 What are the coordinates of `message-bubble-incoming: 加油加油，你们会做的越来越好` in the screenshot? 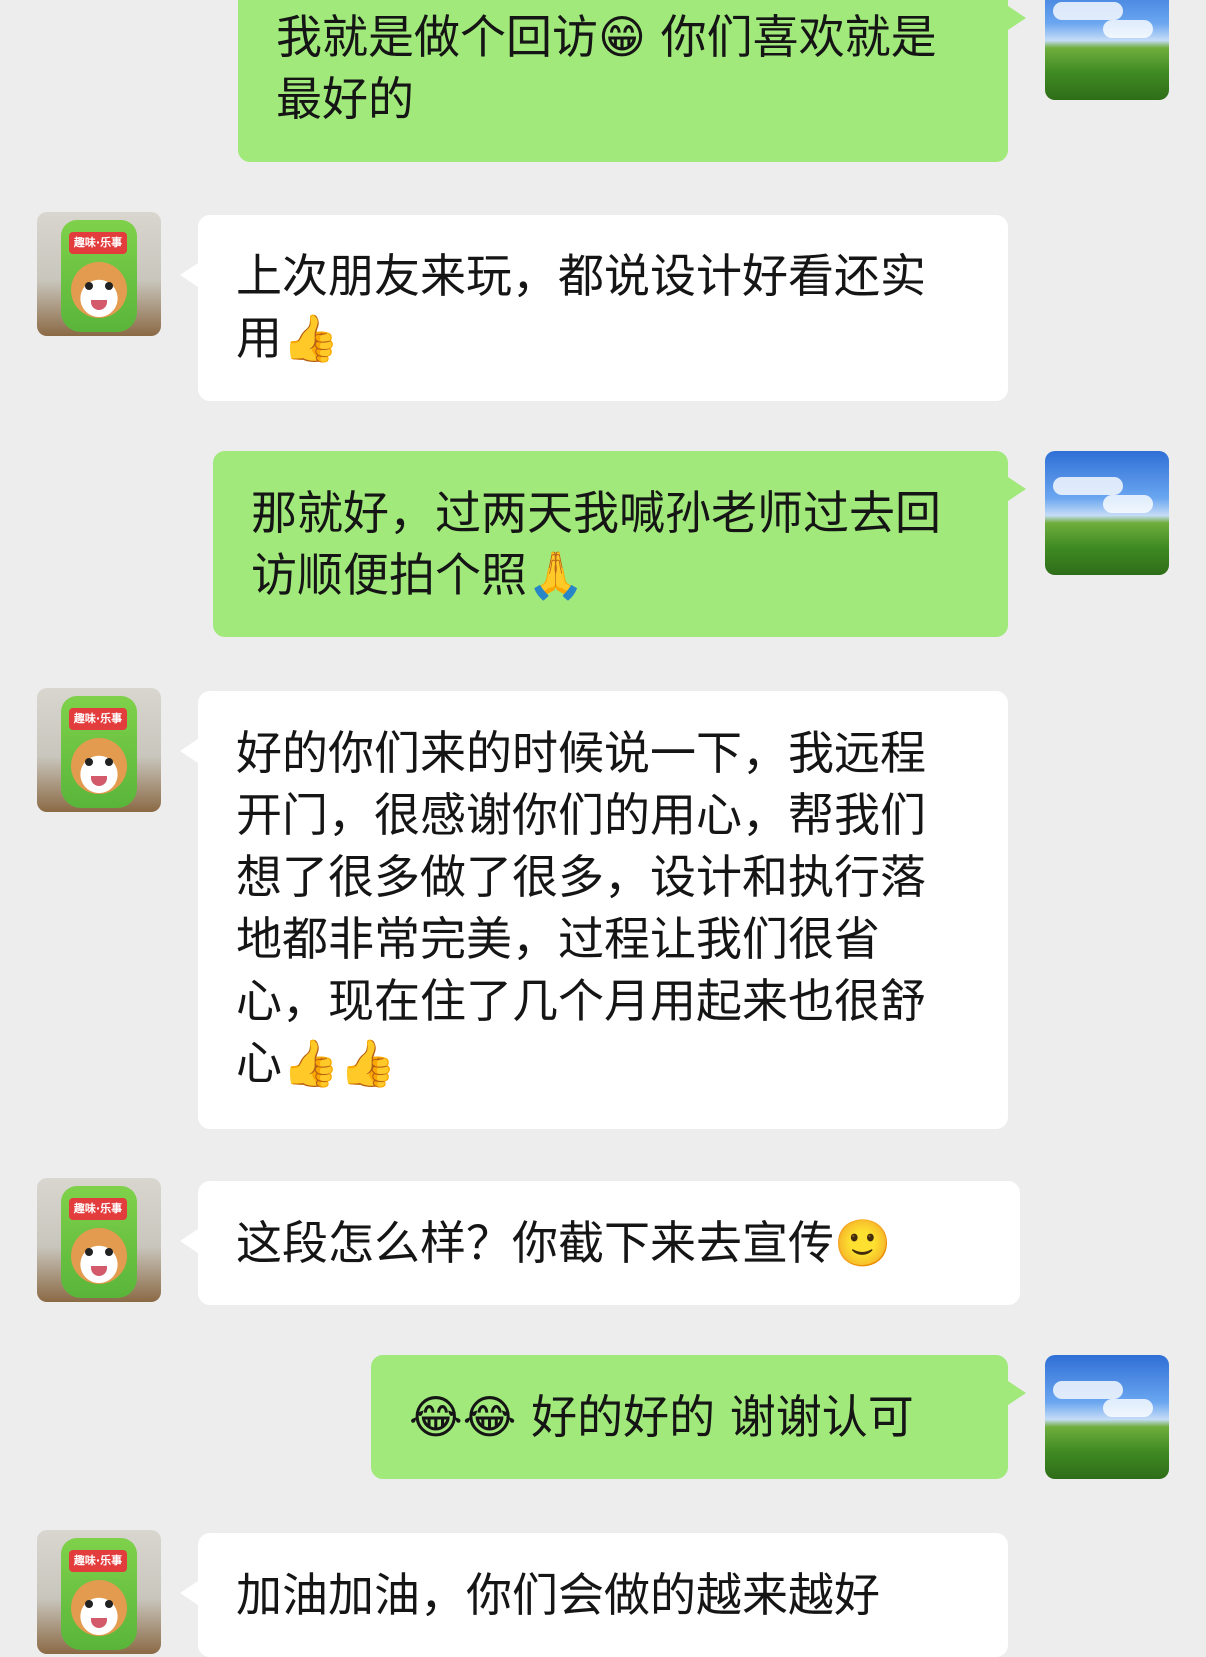 It's located at (594, 1595).